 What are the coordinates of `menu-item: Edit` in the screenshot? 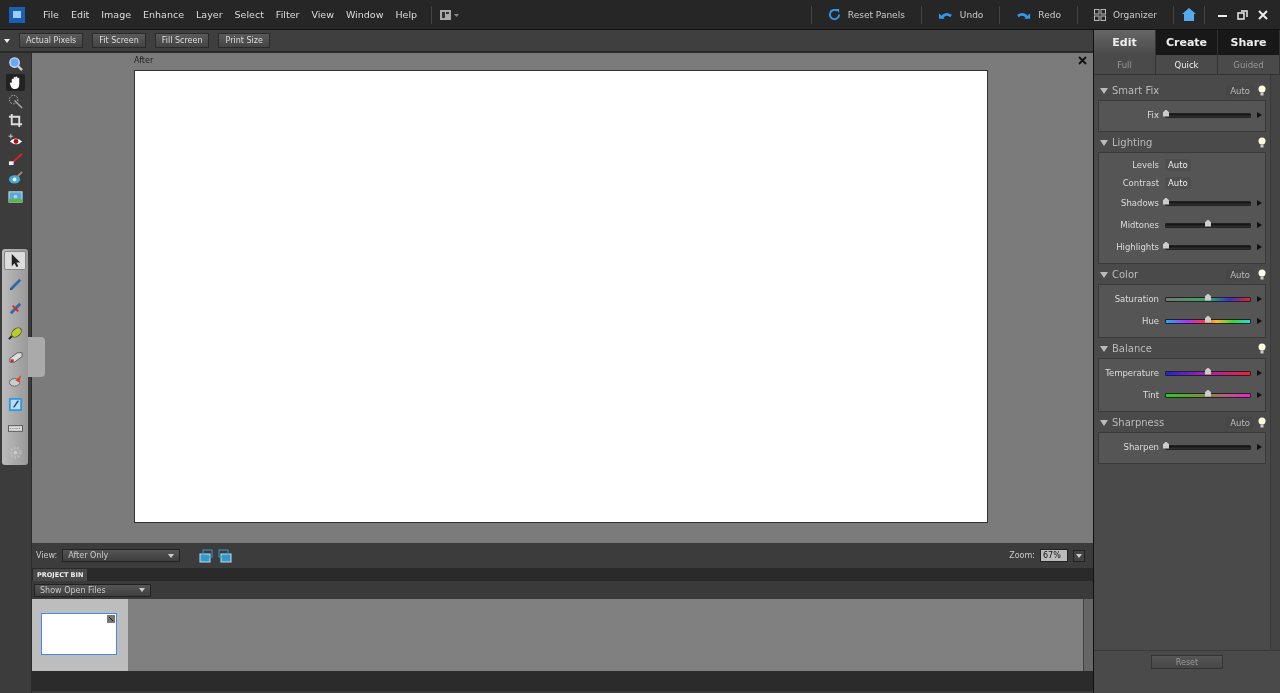 It's located at (80, 14).